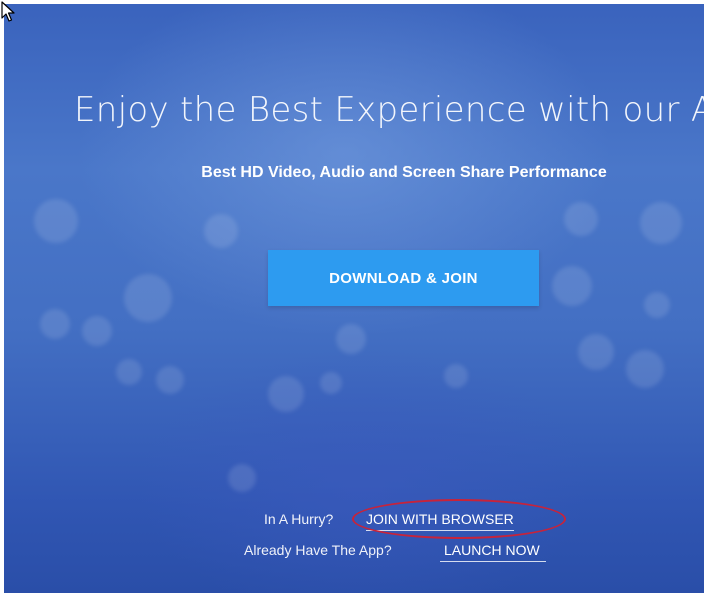 Image resolution: width=704 pixels, height=597 pixels. Describe the element at coordinates (389, 110) in the screenshot. I see `page-title: Enjoy the Best Experience with our App` at that location.